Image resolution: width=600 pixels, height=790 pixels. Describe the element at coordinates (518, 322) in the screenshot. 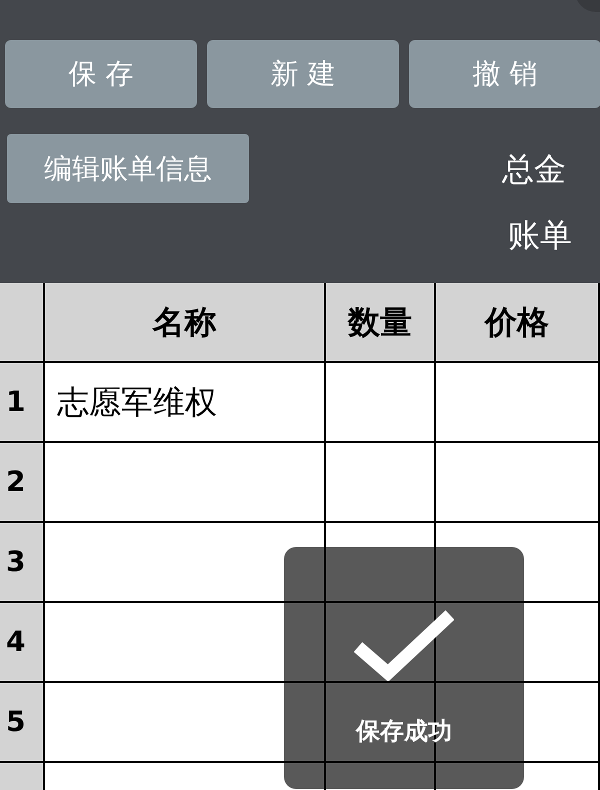

I see `column-header: 价格` at that location.